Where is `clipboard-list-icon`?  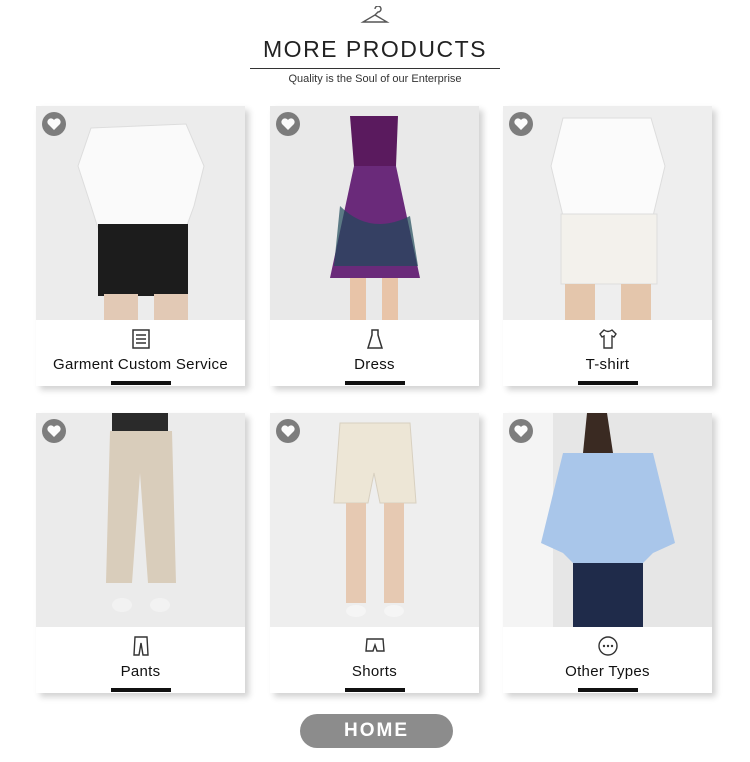
clipboard-list-icon is located at coordinates (141, 339).